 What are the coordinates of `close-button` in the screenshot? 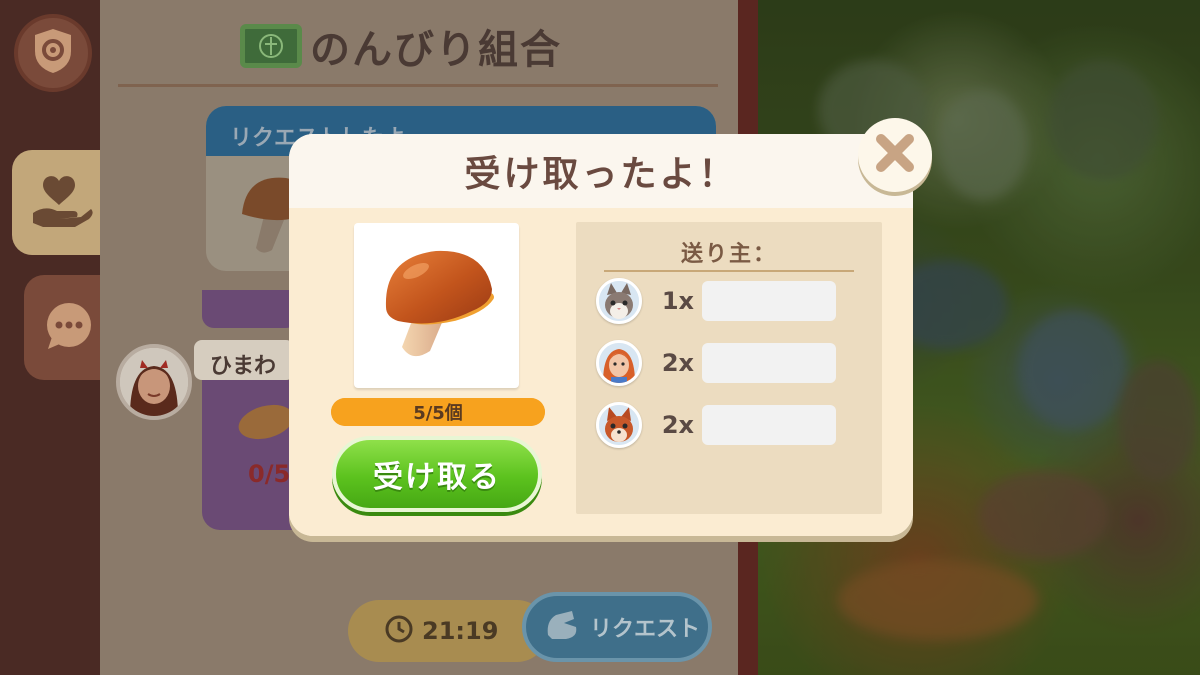 It's located at (895, 155).